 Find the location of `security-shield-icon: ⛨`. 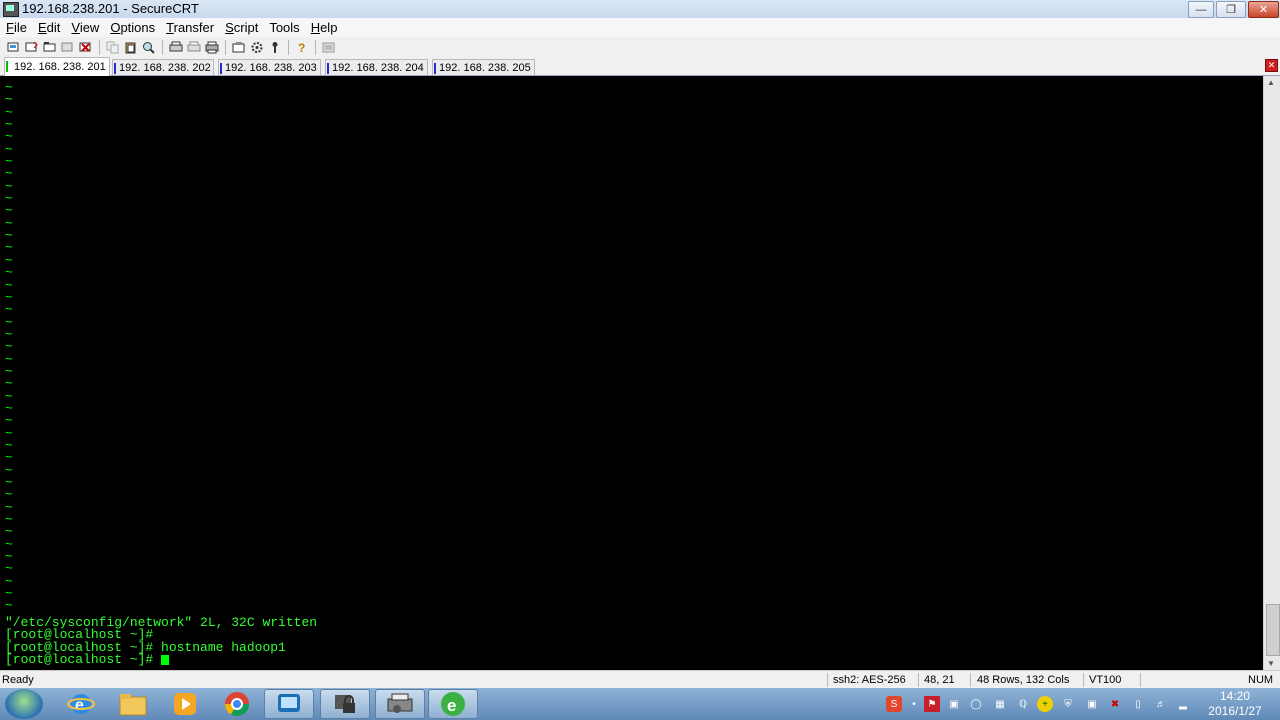

security-shield-icon: ⛨ is located at coordinates (1068, 704).